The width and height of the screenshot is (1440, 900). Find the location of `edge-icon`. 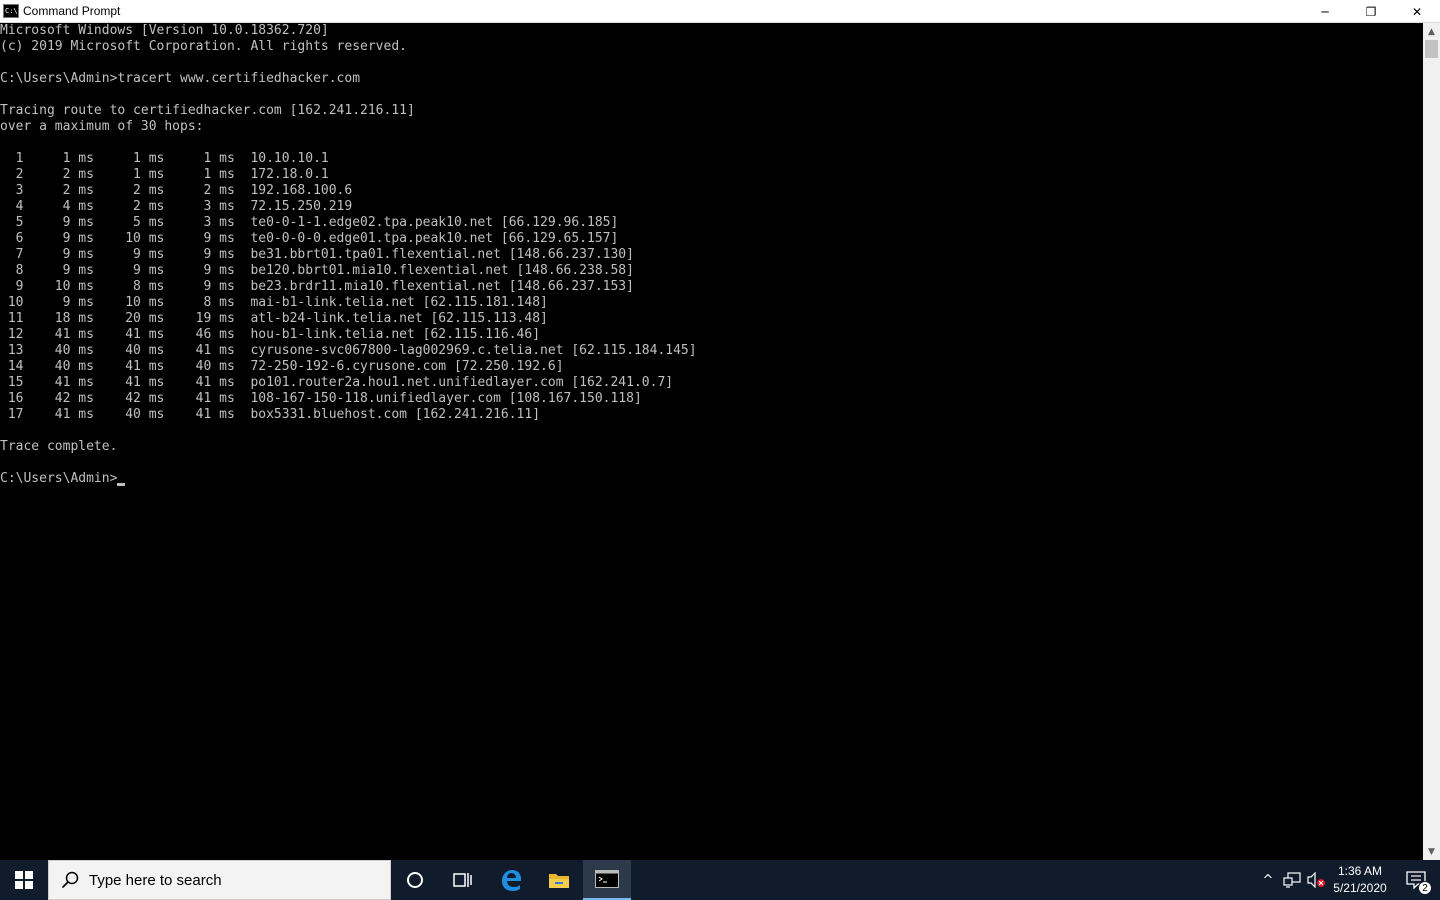

edge-icon is located at coordinates (511, 880).